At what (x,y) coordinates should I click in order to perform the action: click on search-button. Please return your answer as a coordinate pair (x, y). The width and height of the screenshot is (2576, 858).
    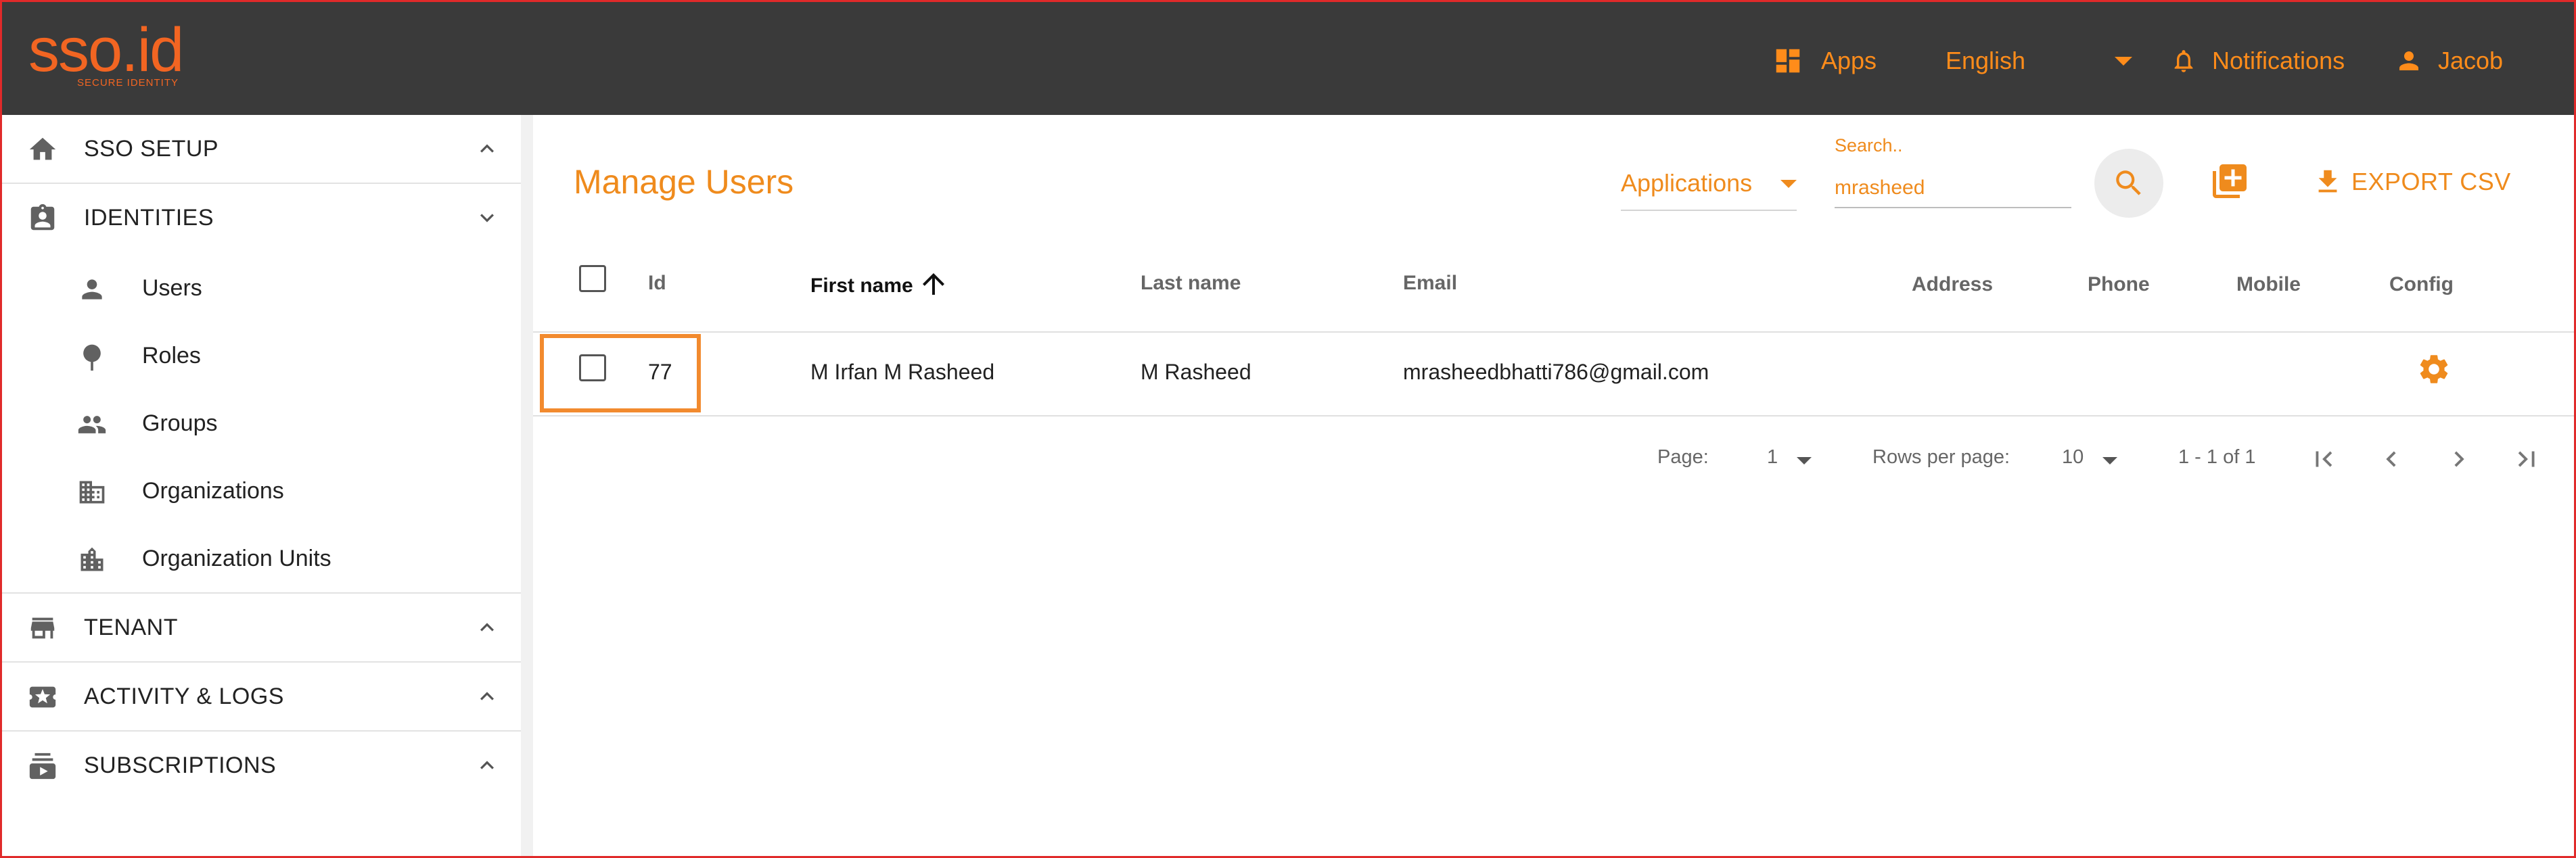
    Looking at the image, I should click on (2128, 183).